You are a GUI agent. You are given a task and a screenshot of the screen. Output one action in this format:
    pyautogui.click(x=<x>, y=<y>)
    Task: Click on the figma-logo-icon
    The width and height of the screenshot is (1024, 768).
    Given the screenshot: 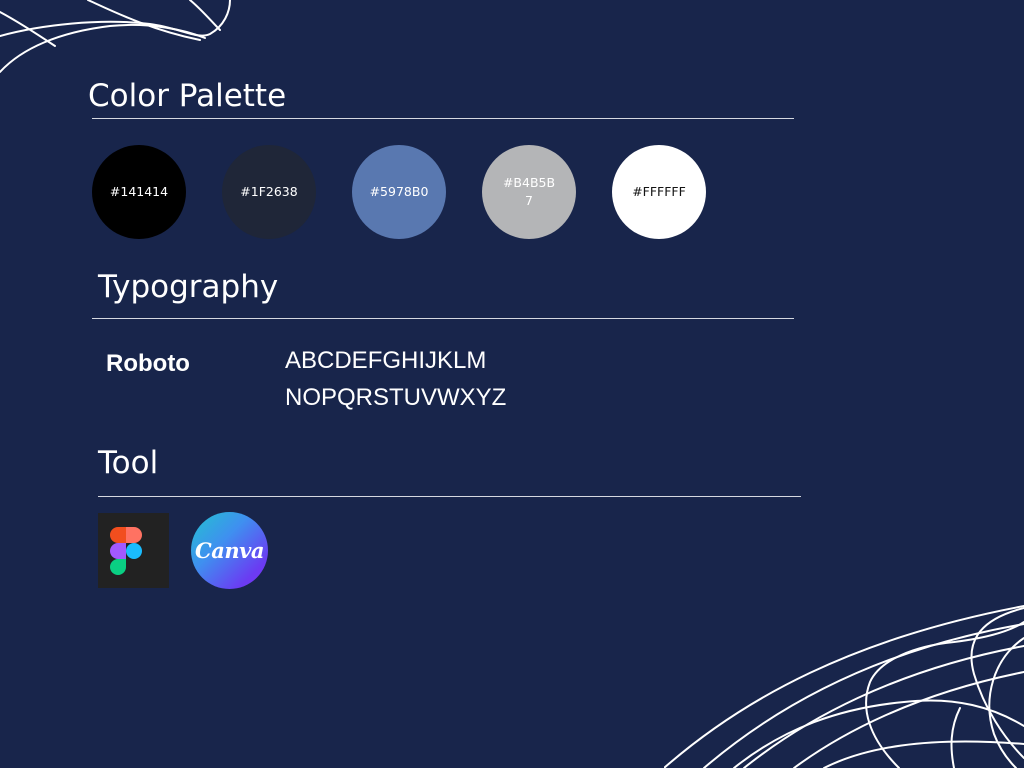 What is the action you would take?
    pyautogui.click(x=133, y=550)
    